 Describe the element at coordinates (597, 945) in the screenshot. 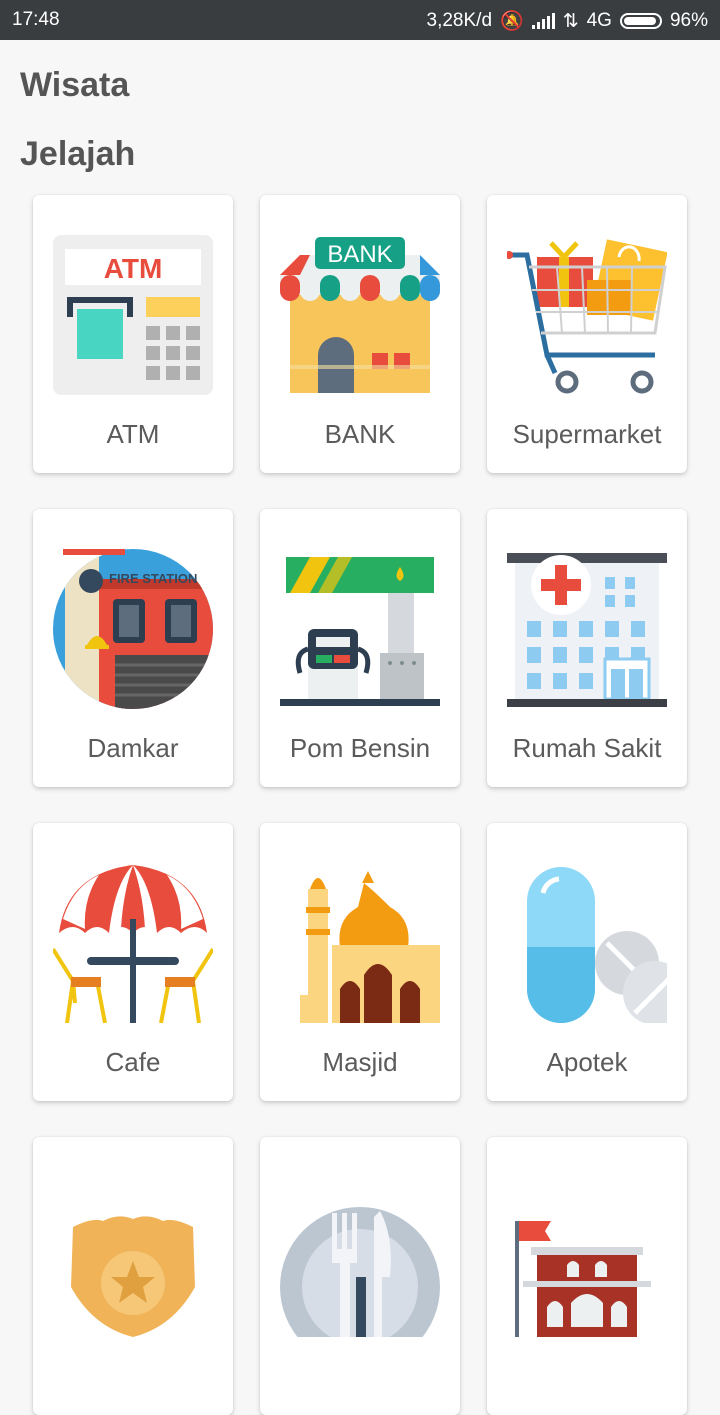

I see `pills-icon` at that location.